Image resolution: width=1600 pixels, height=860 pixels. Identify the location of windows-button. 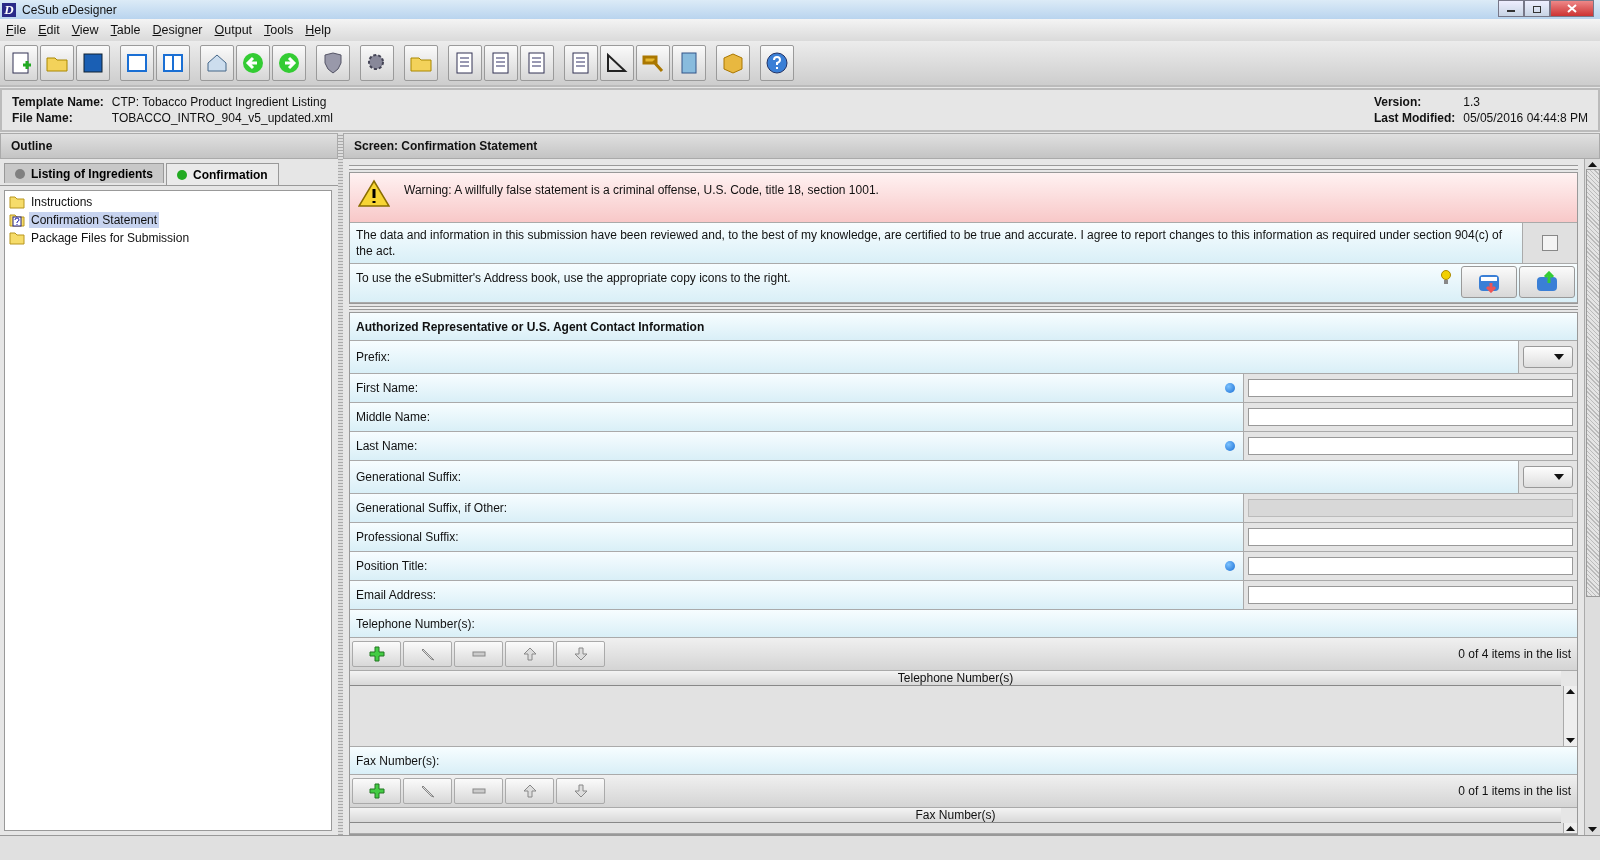
(137, 63).